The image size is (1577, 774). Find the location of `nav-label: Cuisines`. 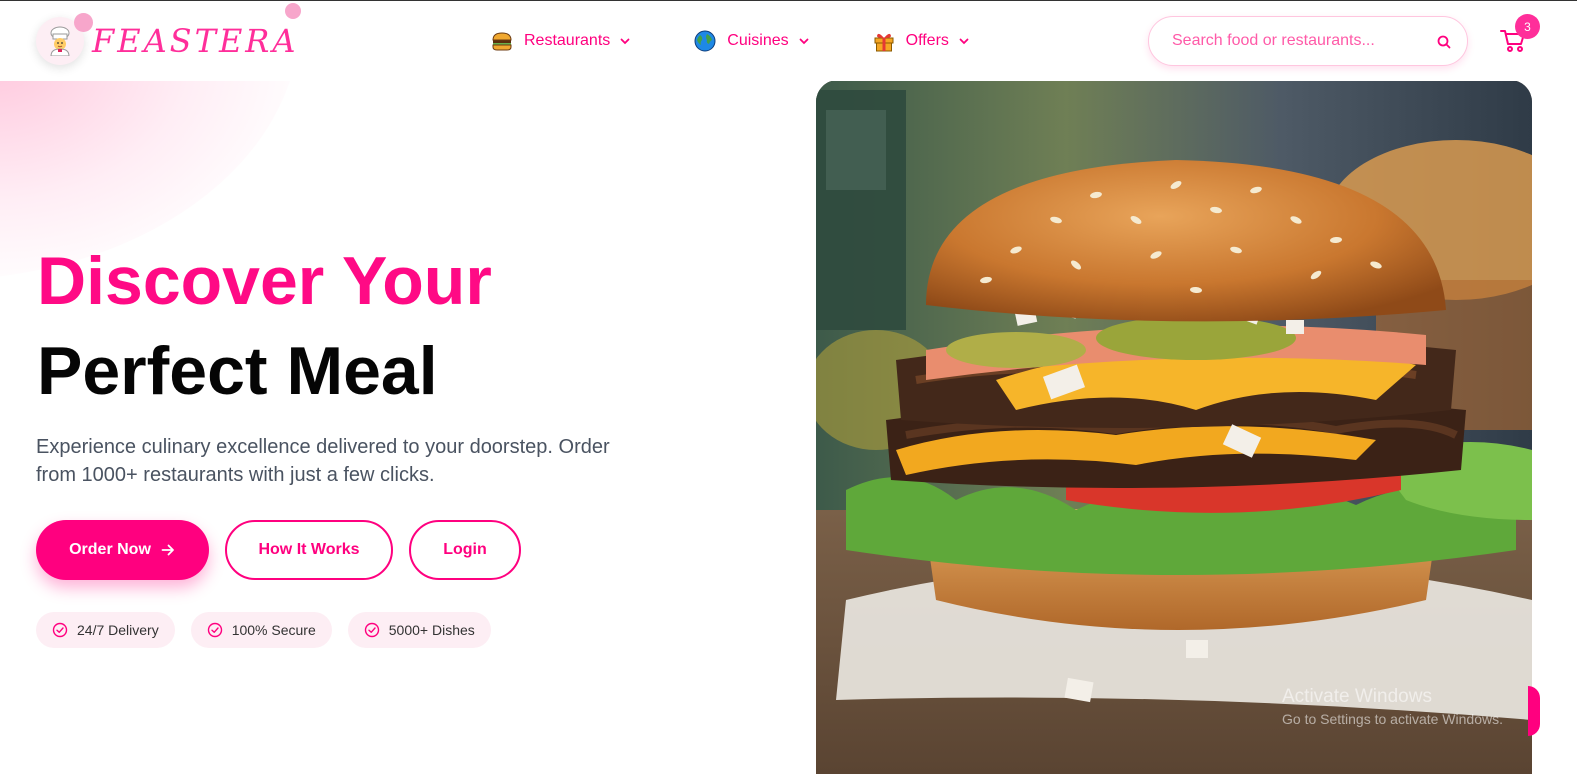

nav-label: Cuisines is located at coordinates (758, 40).